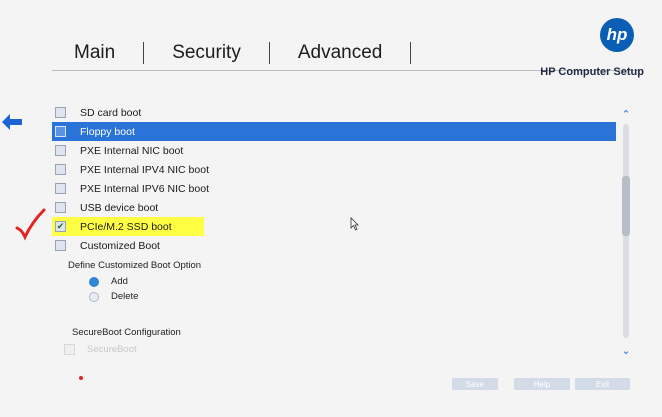  I want to click on secureboot-label: SecureBoot, so click(112, 349).